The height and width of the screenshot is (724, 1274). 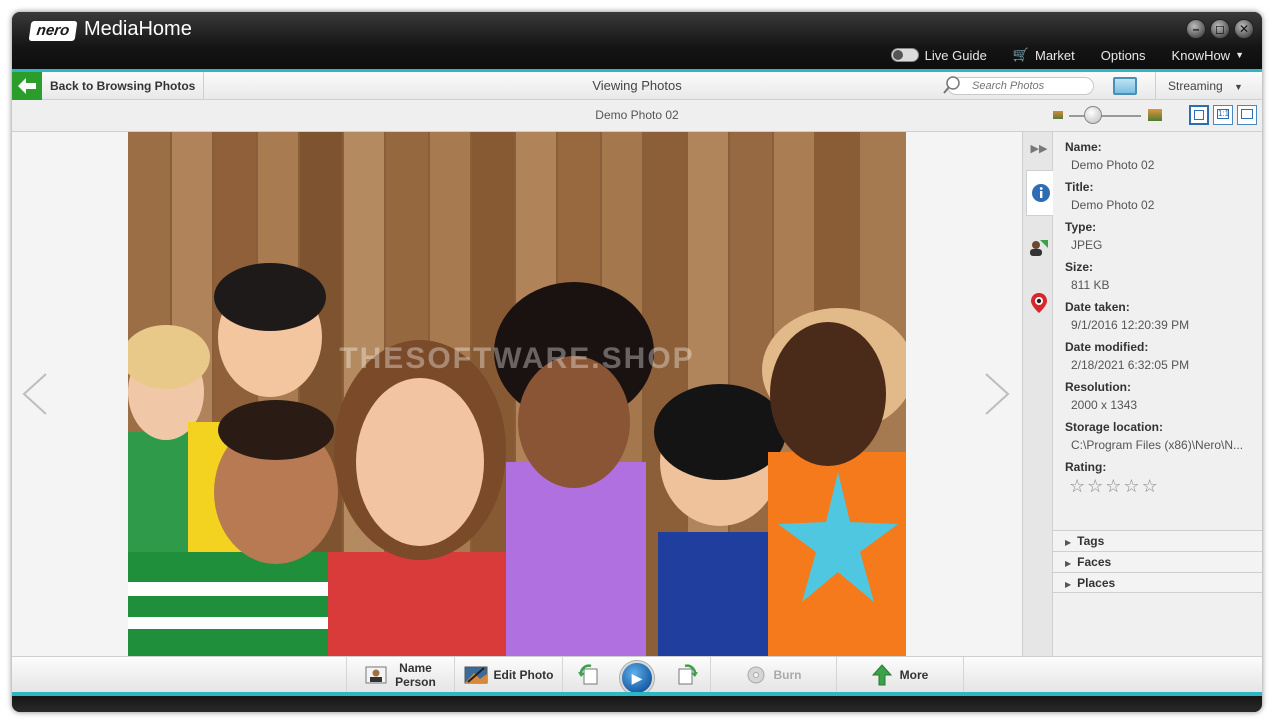 I want to click on page-title: Viewing Photos, so click(x=637, y=85).